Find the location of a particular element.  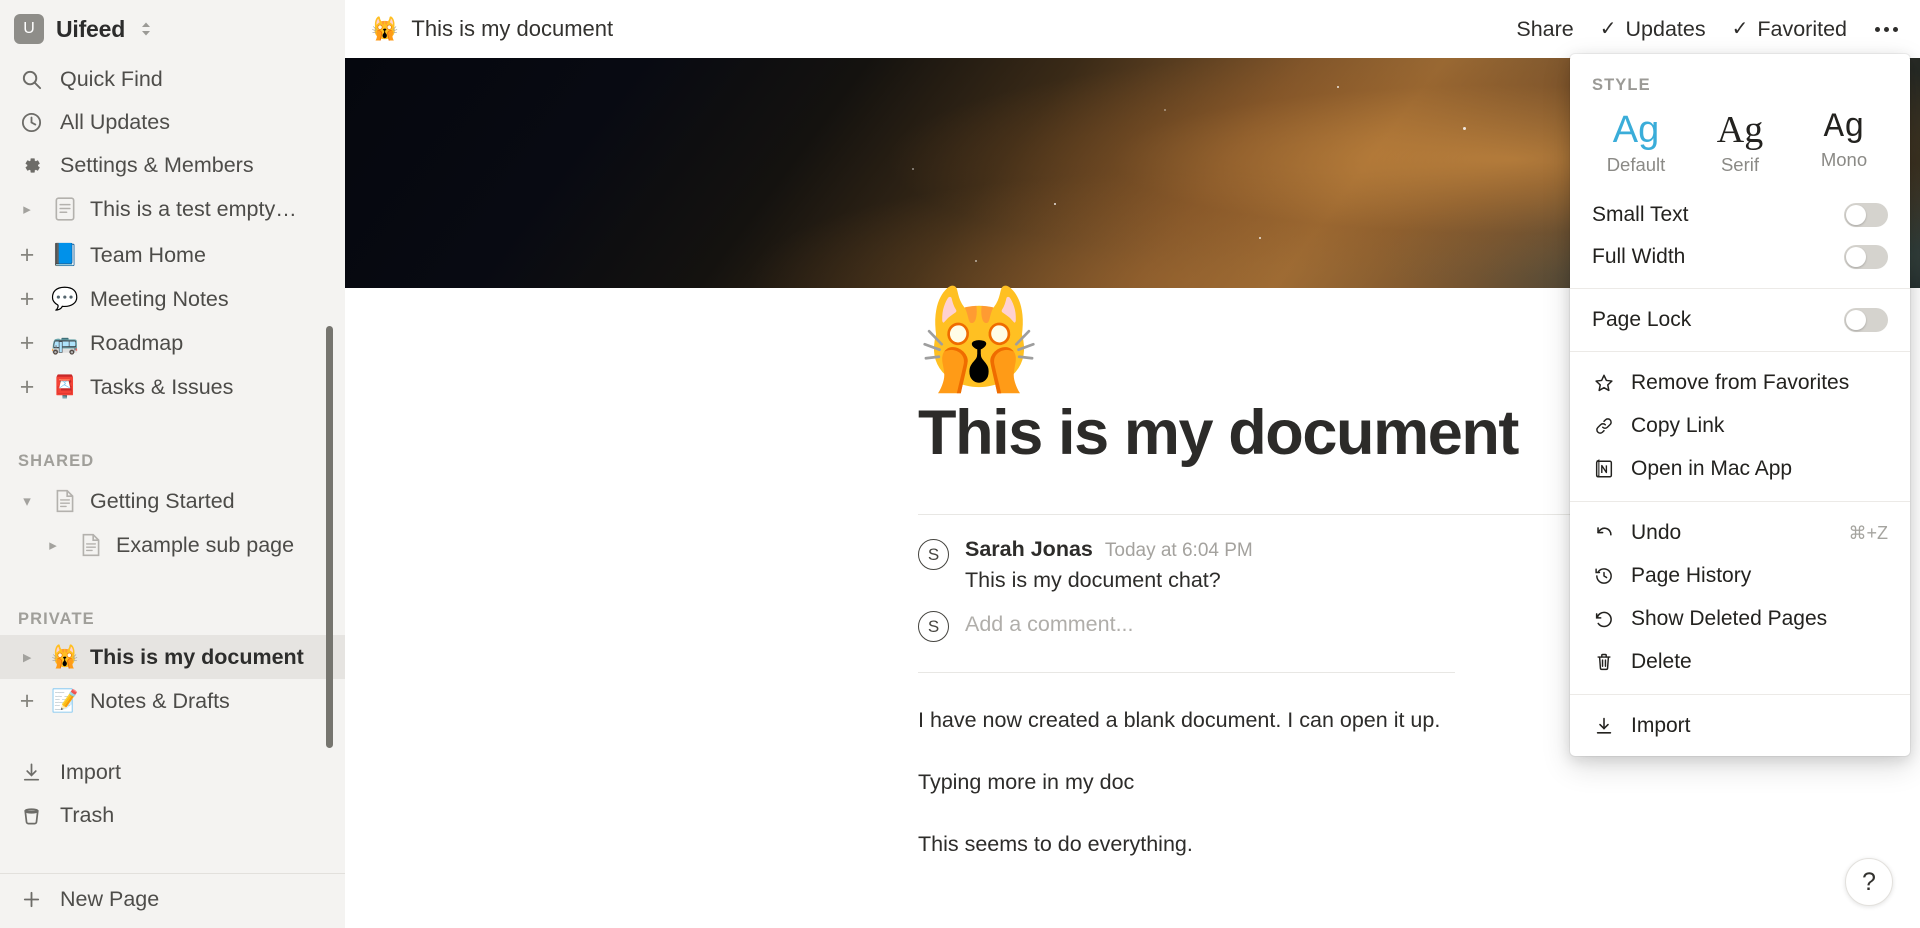

sidebar-item-label: Tasks & Issues is located at coordinates (162, 386).